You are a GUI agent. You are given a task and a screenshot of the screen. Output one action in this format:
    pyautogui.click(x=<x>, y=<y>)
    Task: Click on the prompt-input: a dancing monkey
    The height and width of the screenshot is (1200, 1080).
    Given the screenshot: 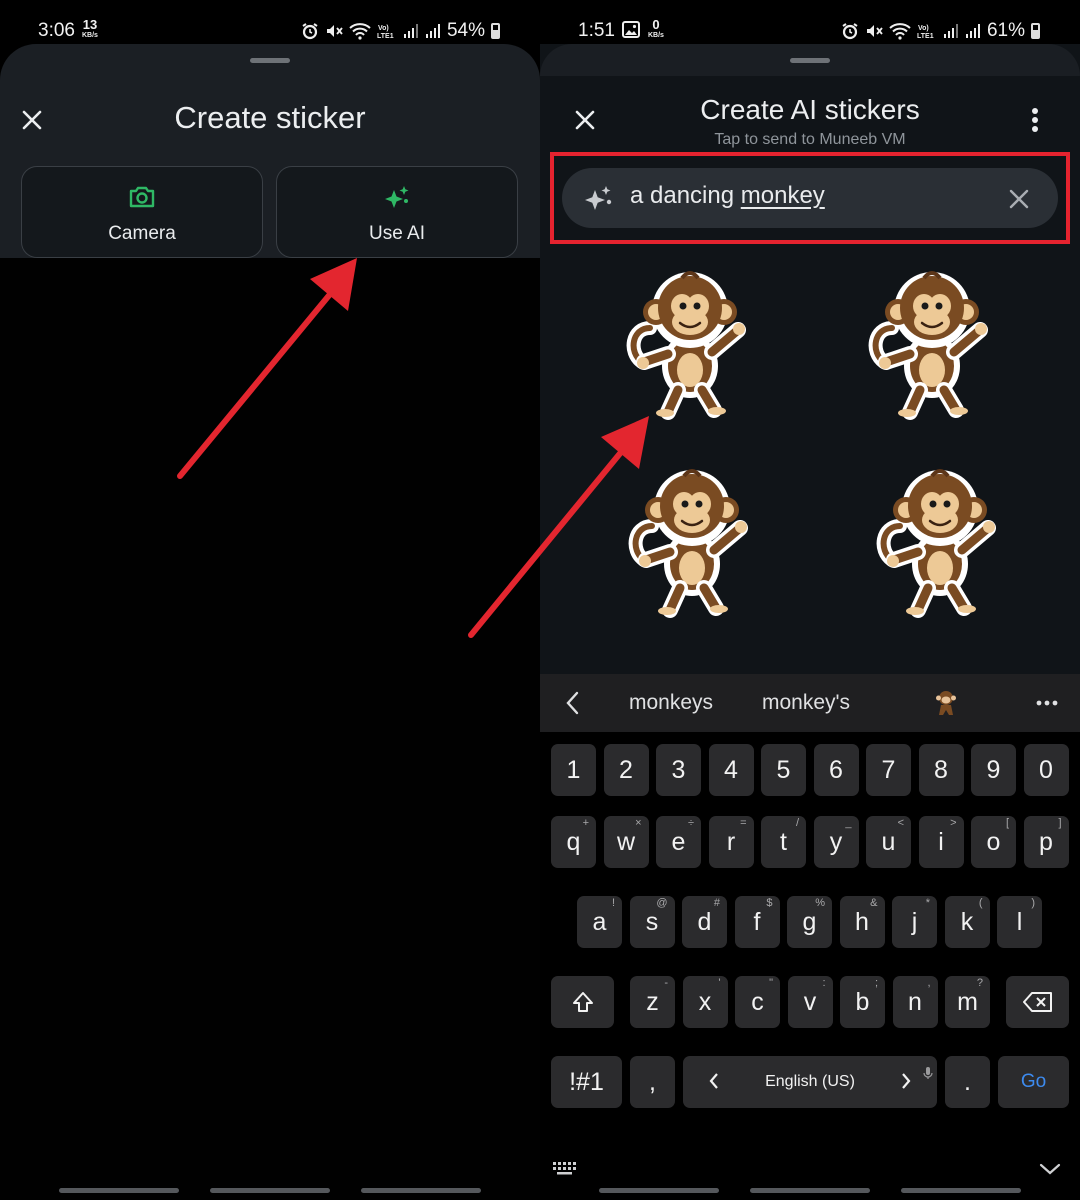 What is the action you would take?
    pyautogui.click(x=810, y=198)
    